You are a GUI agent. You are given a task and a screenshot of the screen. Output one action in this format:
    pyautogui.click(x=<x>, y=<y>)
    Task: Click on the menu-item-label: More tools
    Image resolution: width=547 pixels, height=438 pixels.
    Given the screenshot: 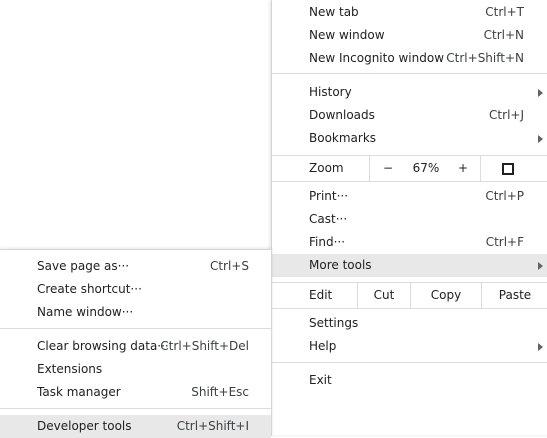 What is the action you would take?
    pyautogui.click(x=340, y=265)
    